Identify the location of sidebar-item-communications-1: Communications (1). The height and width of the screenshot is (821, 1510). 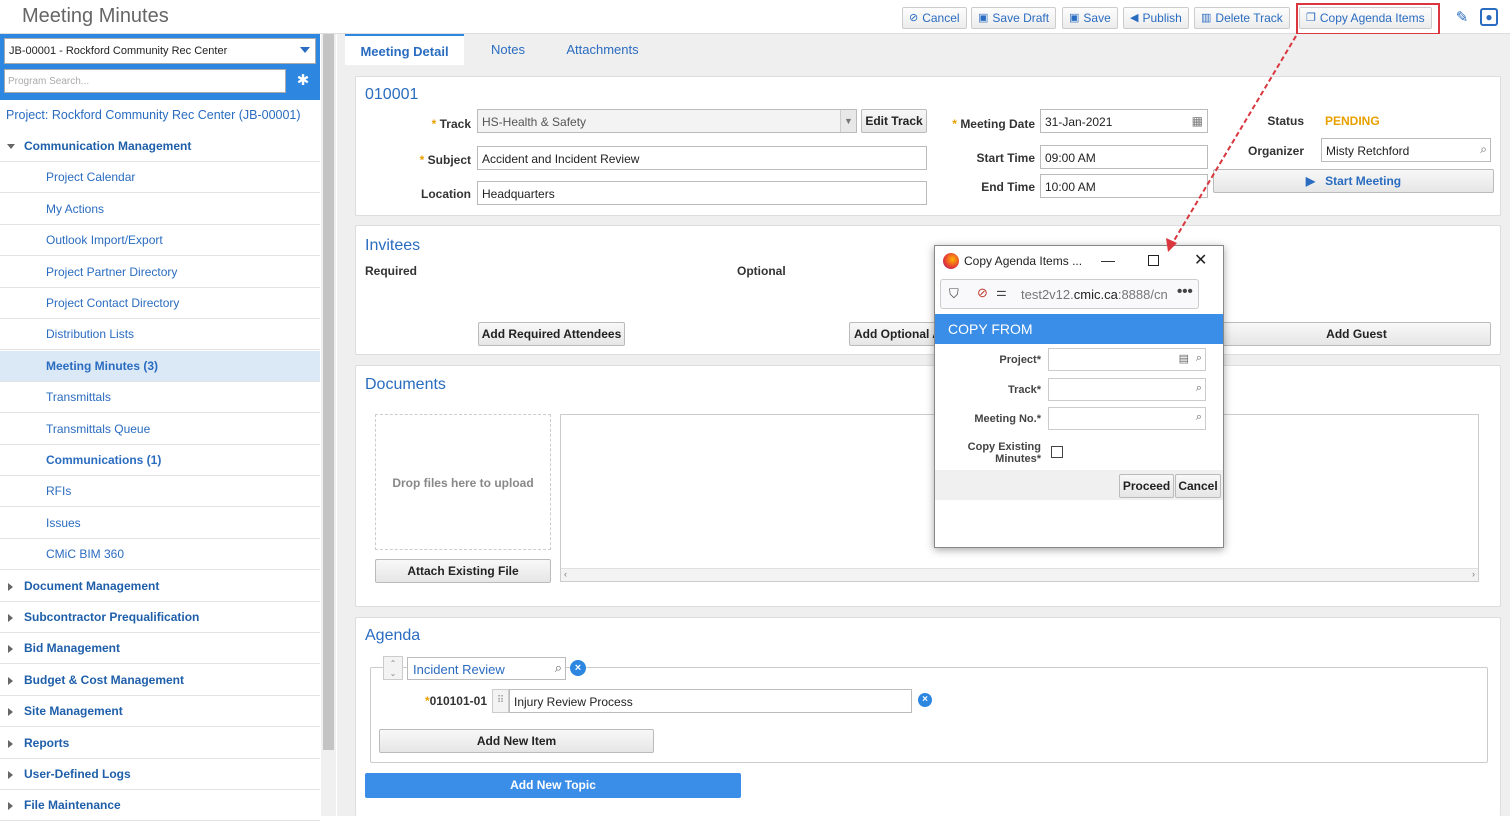
(160, 460).